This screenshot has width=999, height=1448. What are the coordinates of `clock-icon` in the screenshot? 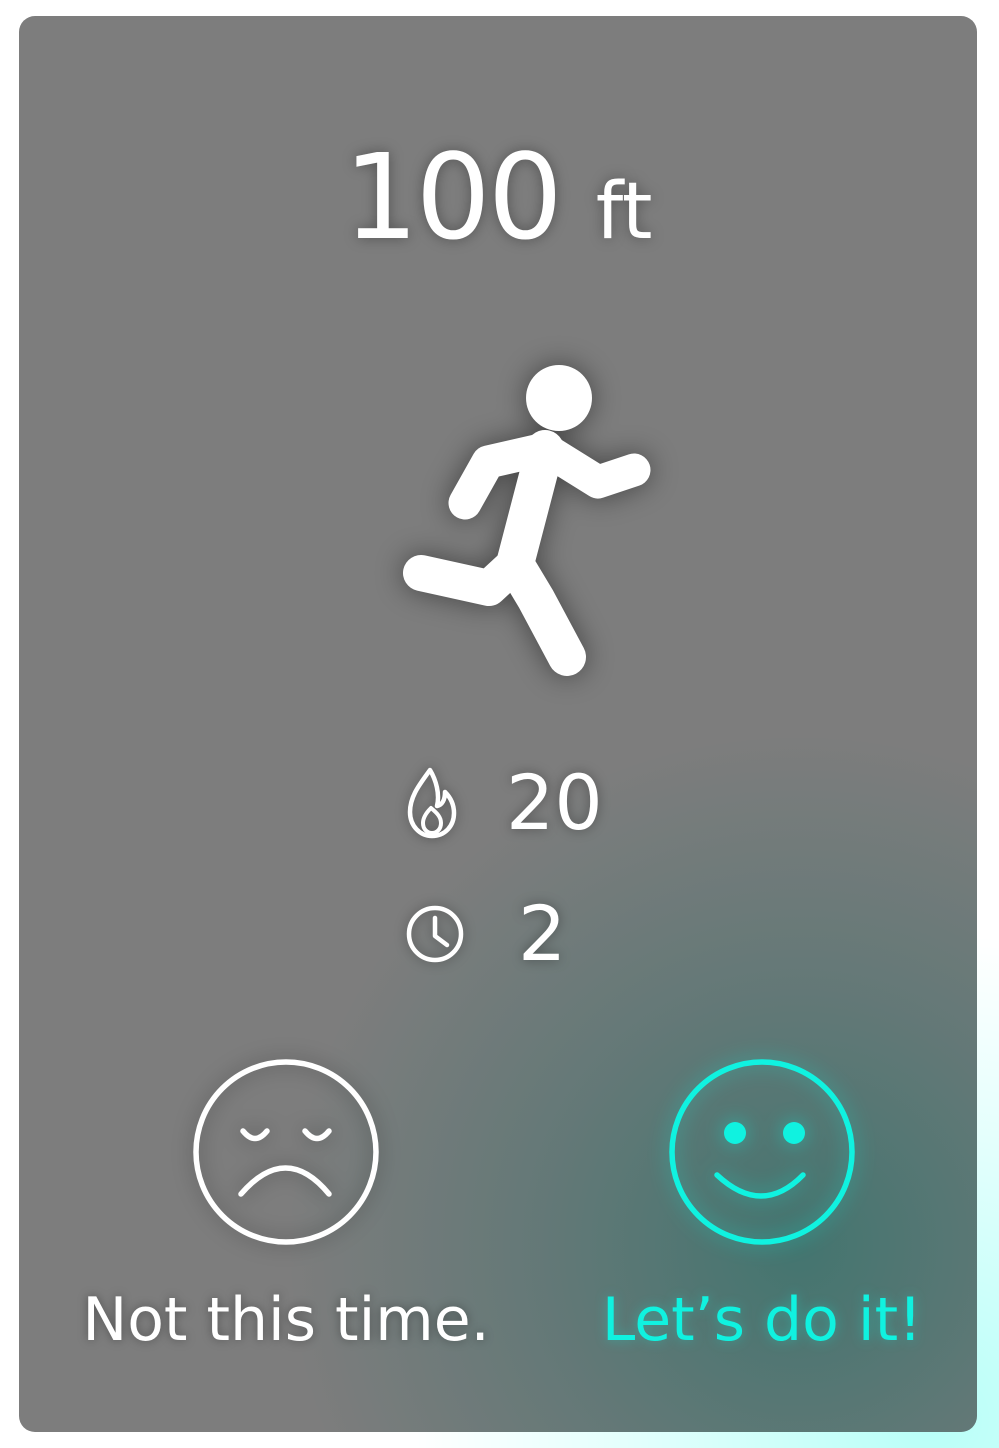 It's located at (435, 934).